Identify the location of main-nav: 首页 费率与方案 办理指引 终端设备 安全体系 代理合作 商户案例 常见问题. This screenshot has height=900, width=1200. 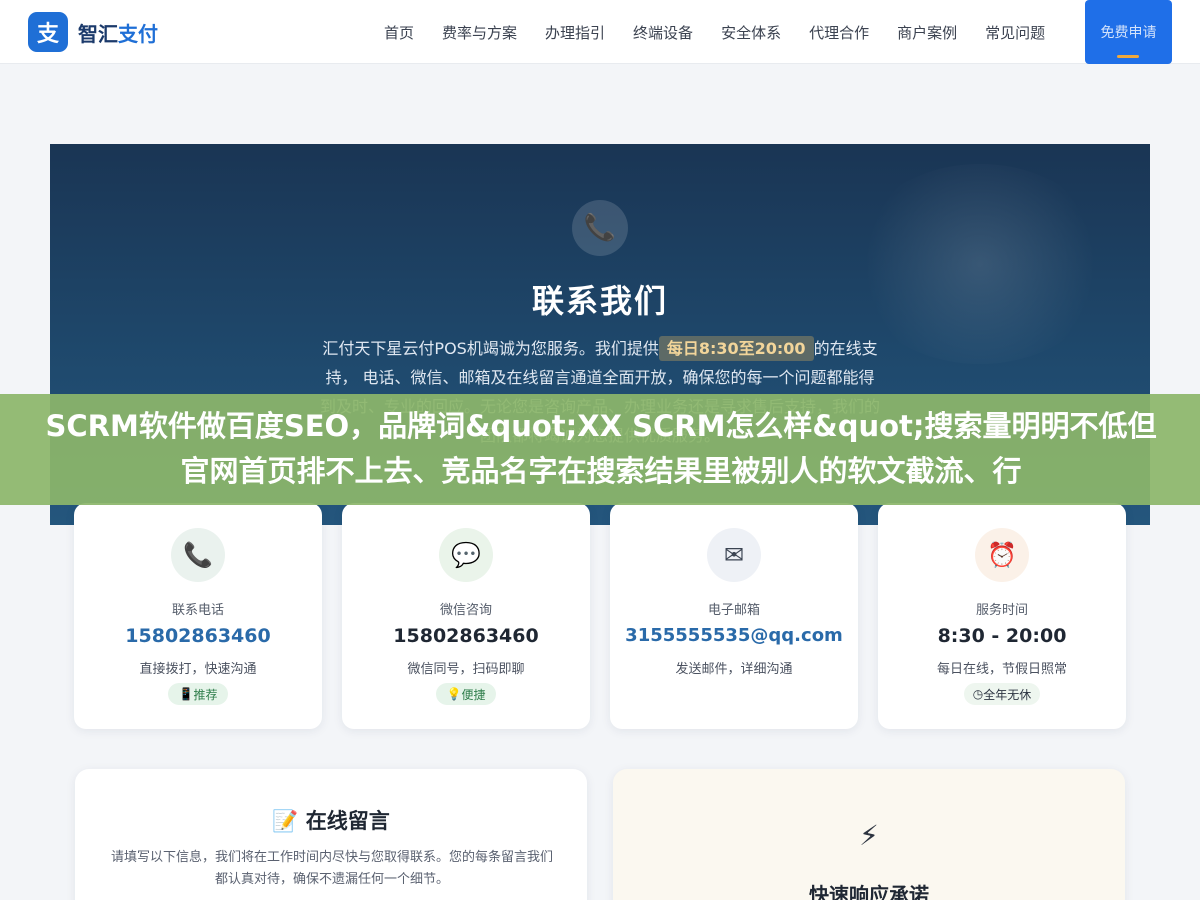
(714, 32).